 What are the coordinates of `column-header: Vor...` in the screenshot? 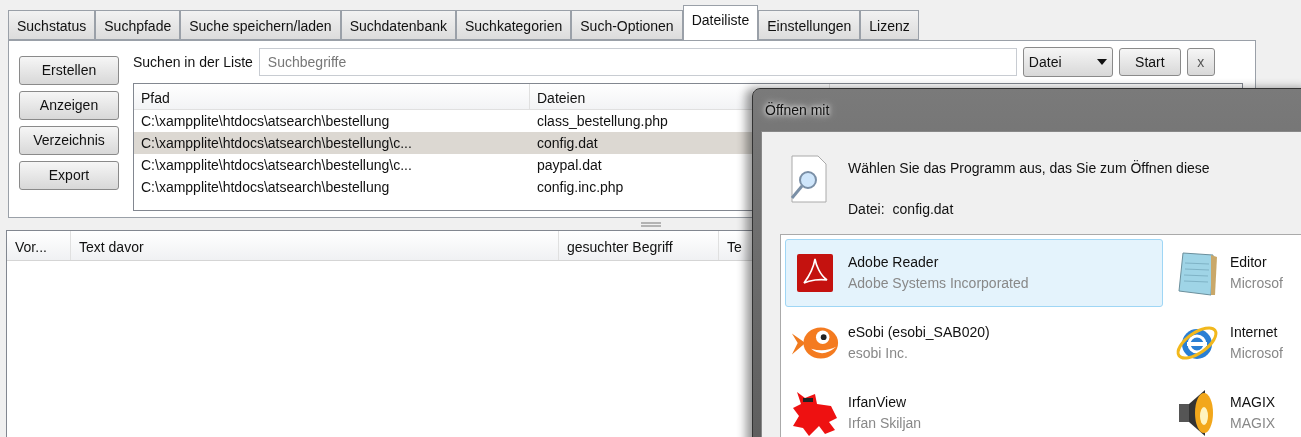 It's located at (39, 245).